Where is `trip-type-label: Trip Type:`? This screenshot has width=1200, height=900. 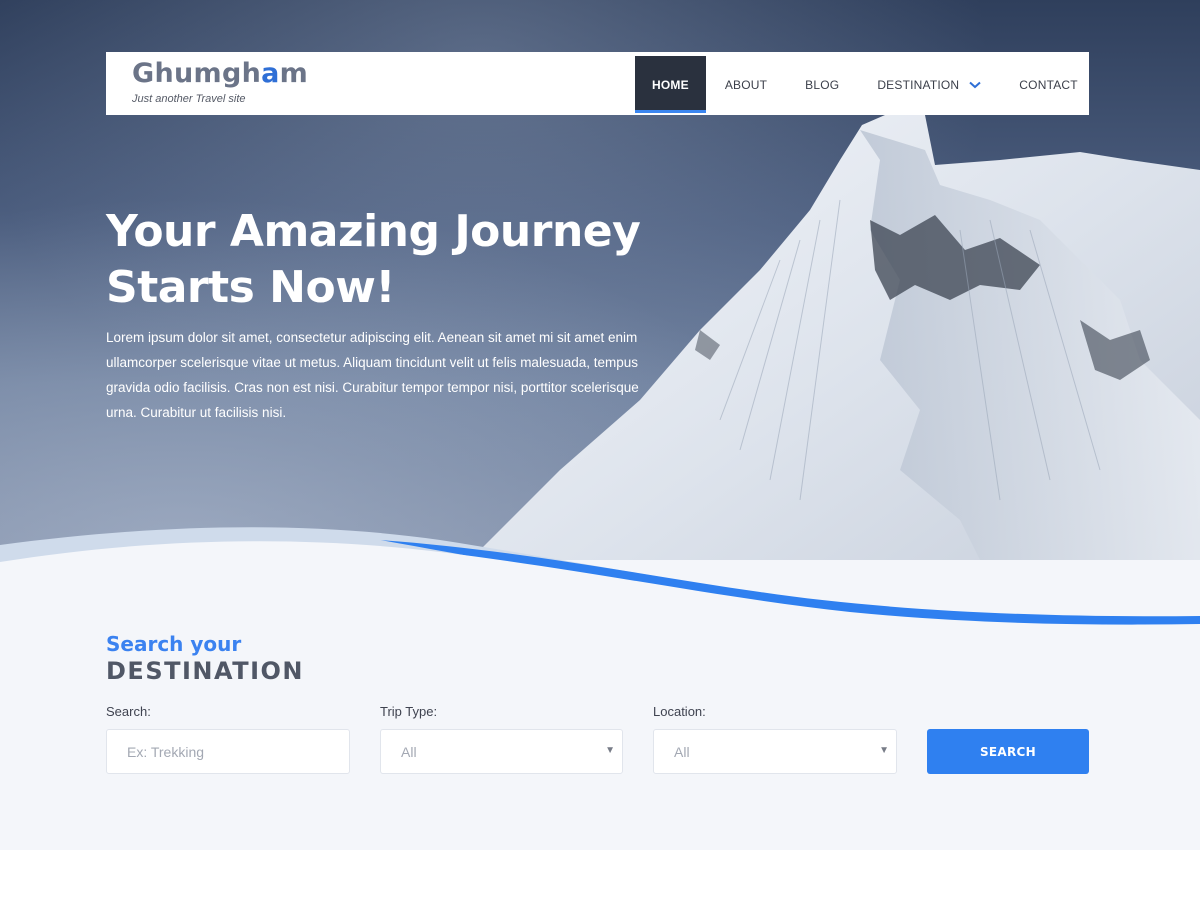 trip-type-label: Trip Type: is located at coordinates (409, 711).